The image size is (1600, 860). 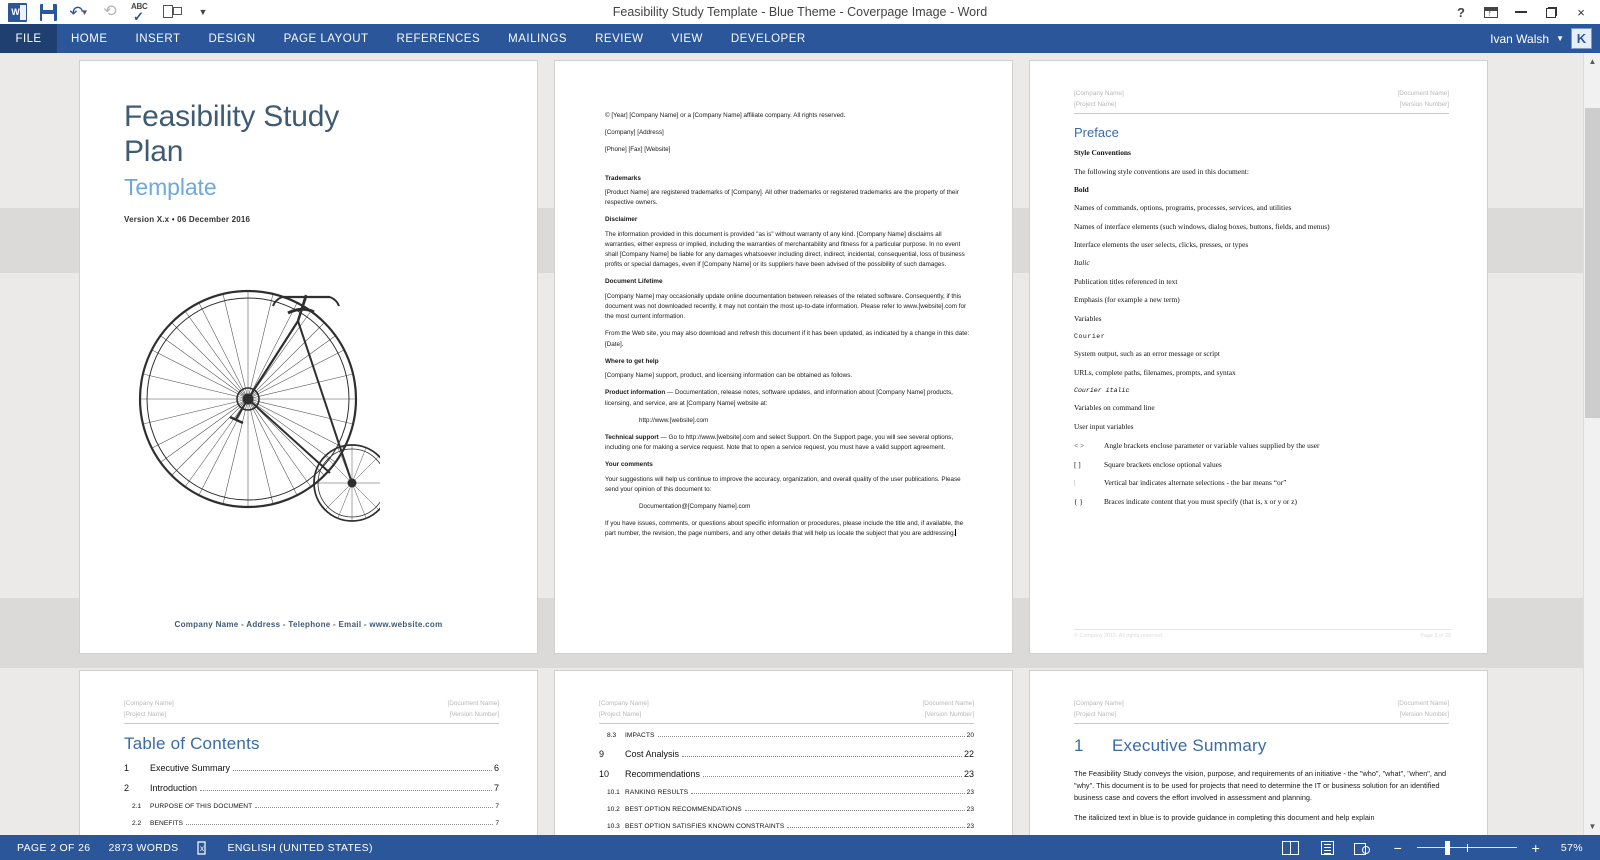 I want to click on word-logo-icon: W, so click(x=17, y=12).